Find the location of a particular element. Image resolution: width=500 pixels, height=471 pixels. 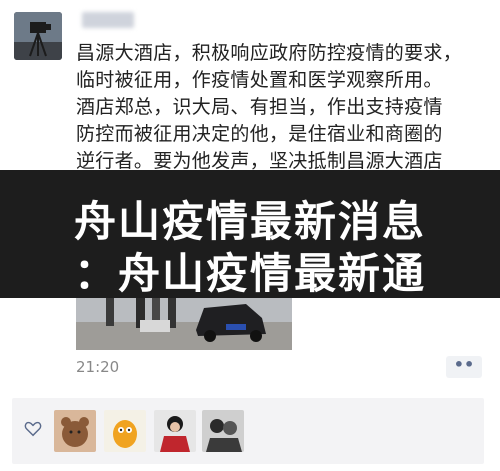

post-text-line: 酒店郑总，识大局、有担当，作出支持疫情 is located at coordinates (259, 107).